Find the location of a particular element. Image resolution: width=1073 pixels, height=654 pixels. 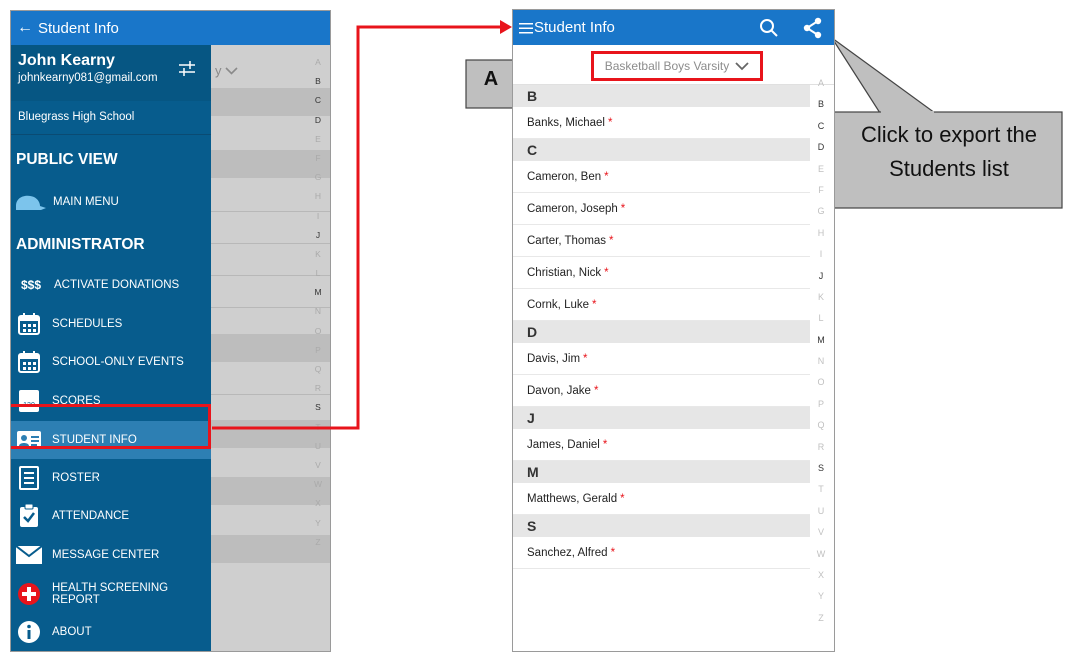

menu-item-main-menu: MAIN MENU is located at coordinates (111, 202).